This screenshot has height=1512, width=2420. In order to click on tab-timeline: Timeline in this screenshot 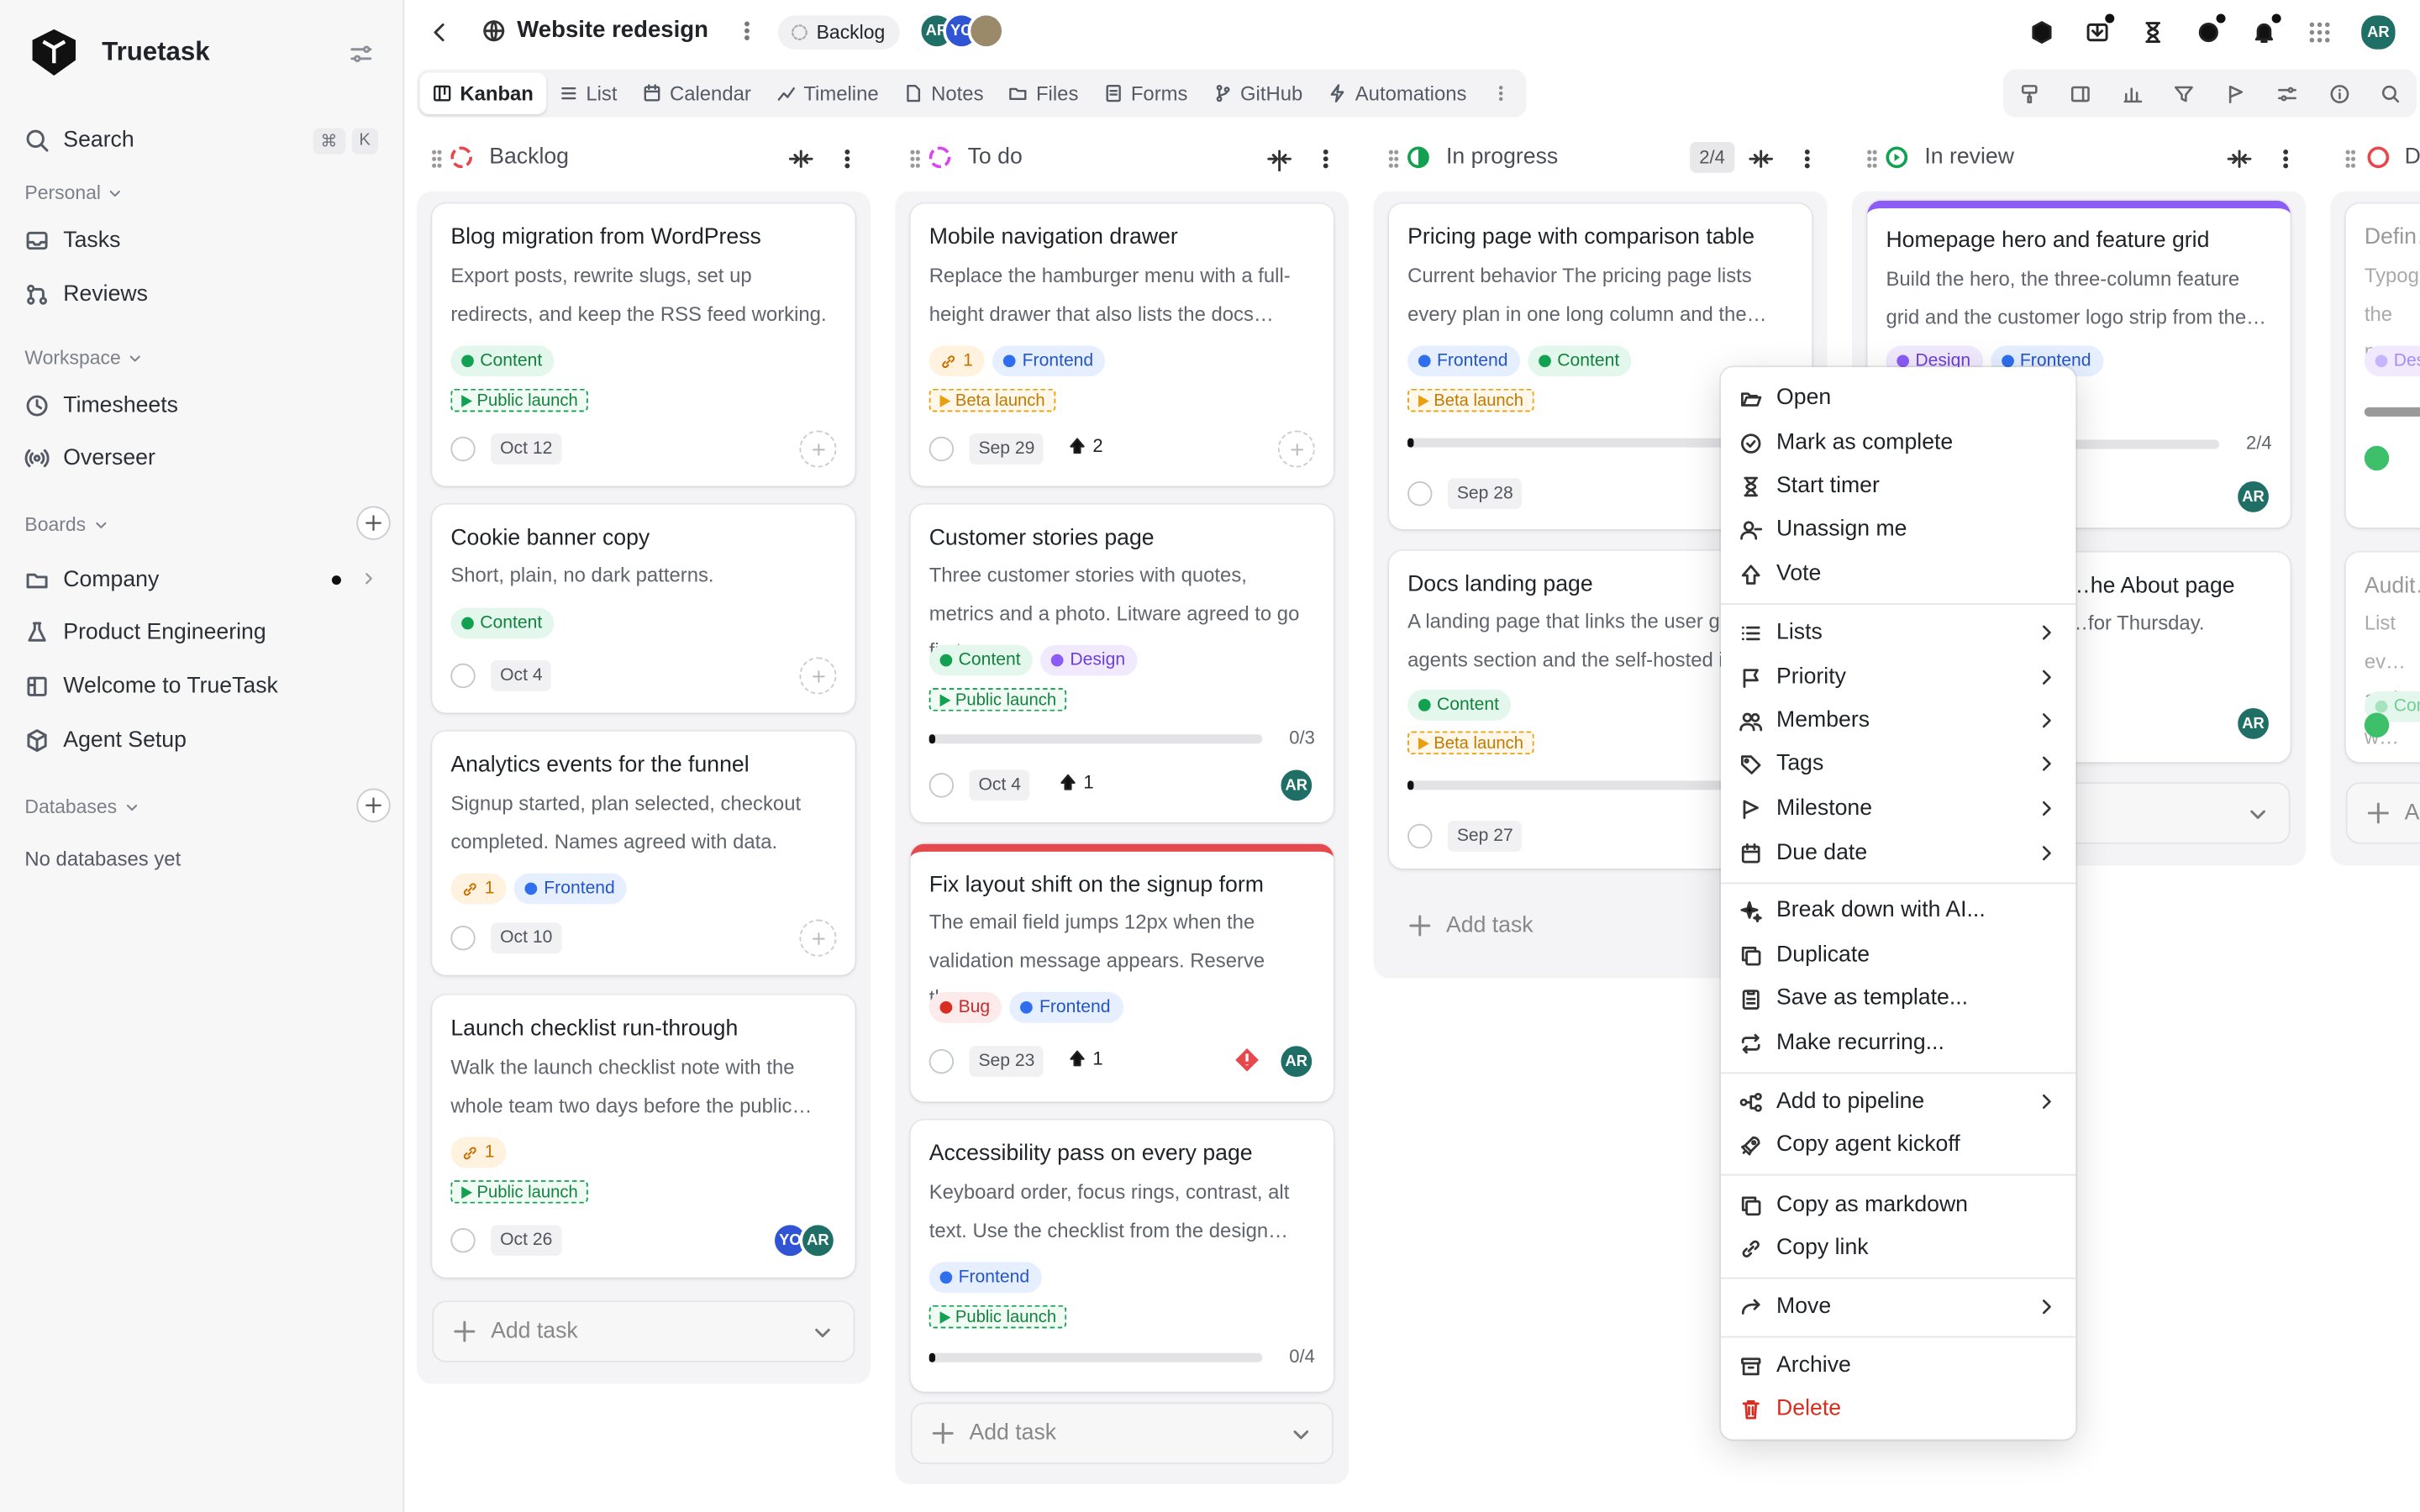, I will do `click(828, 93)`.